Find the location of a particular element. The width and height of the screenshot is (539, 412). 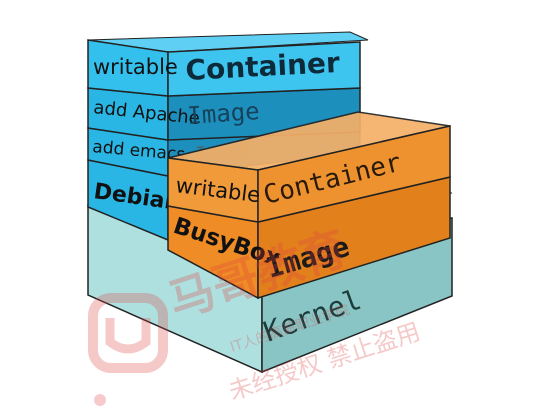

left-layer-container: writable Container is located at coordinates (228, 64).